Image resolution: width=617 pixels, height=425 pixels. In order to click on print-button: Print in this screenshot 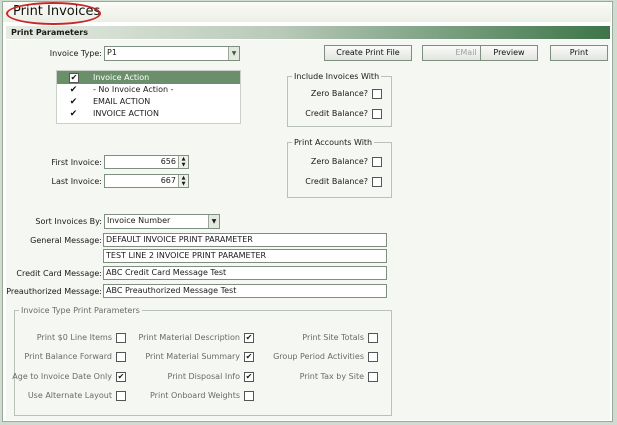, I will do `click(579, 53)`.